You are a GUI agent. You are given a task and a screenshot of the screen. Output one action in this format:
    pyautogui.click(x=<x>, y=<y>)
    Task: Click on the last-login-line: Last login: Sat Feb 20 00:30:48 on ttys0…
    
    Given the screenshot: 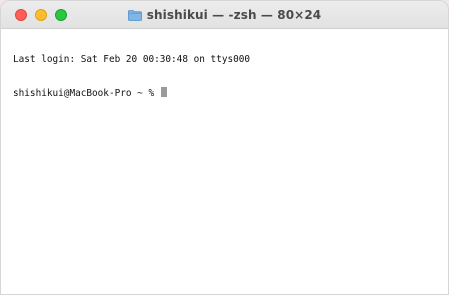 What is the action you would take?
    pyautogui.click(x=132, y=59)
    